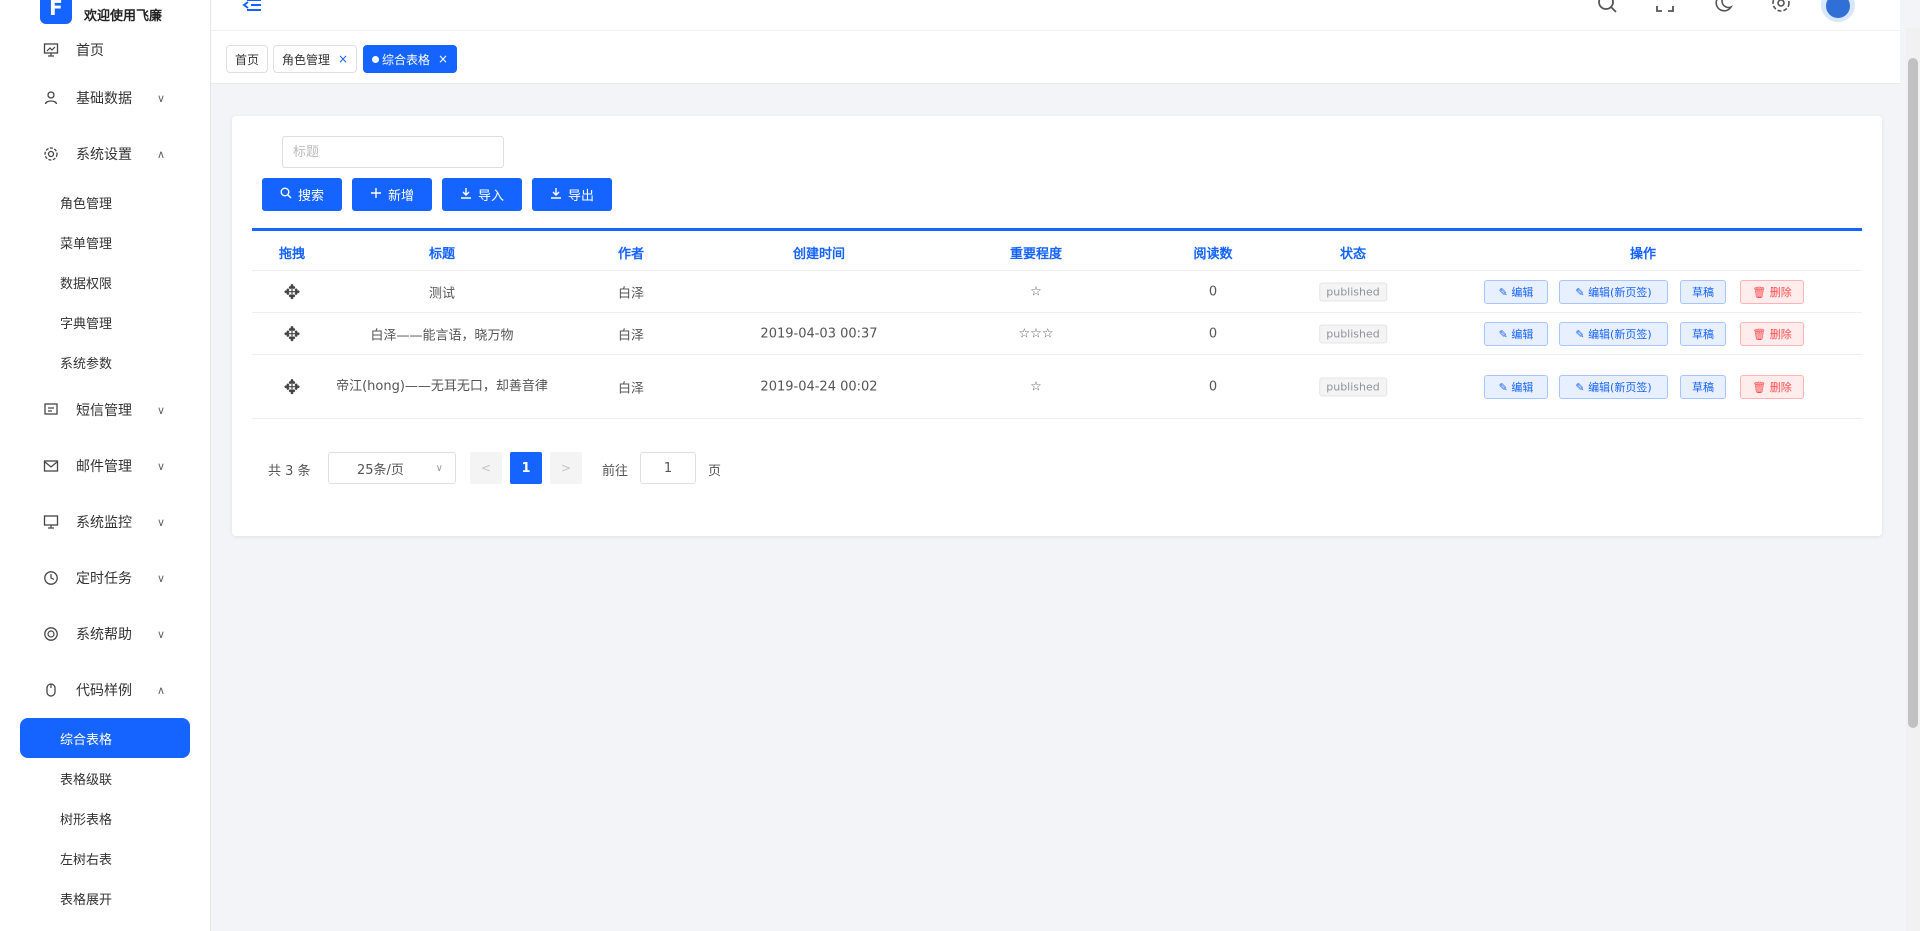  Describe the element at coordinates (580, 196) in the screenshot. I see `export-button-label: 导出` at that location.